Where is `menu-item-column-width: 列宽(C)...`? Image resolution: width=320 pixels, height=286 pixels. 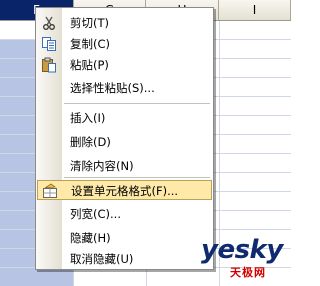 menu-item-column-width: 列宽(C)... is located at coordinates (124, 214).